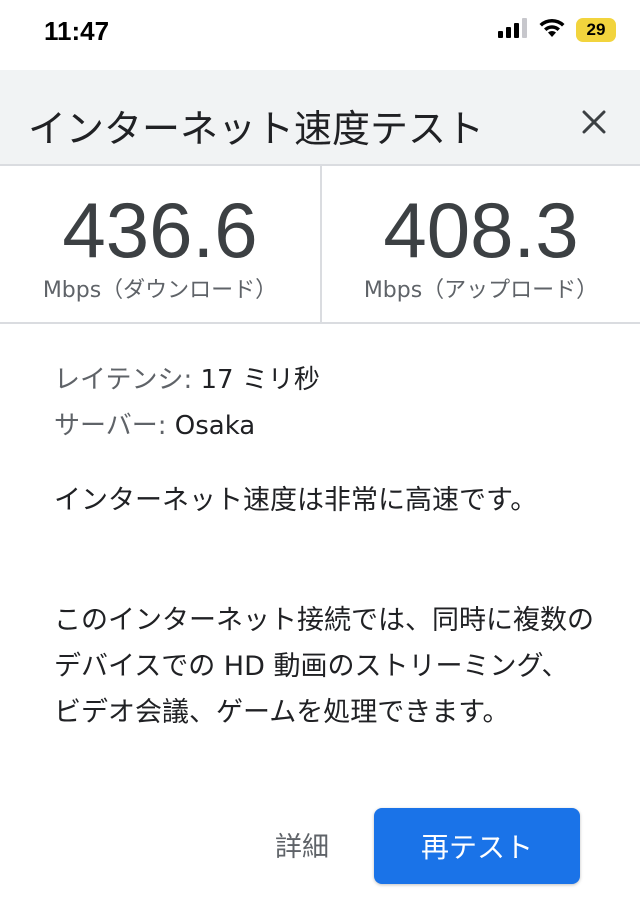  I want to click on test-info: レイテンシ: 17 ミリ秒 サーバー: Osaka, so click(187, 408).